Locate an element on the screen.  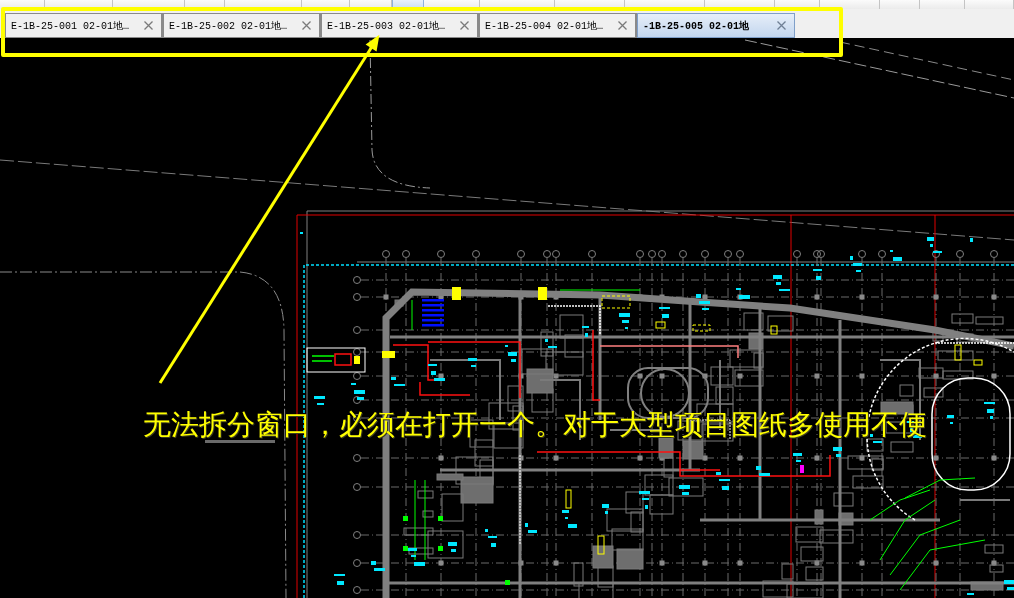
annotation-text: 无法拆分窗口，必须在打开一个。对于大型项目图纸多使用不便 is located at coordinates (535, 424).